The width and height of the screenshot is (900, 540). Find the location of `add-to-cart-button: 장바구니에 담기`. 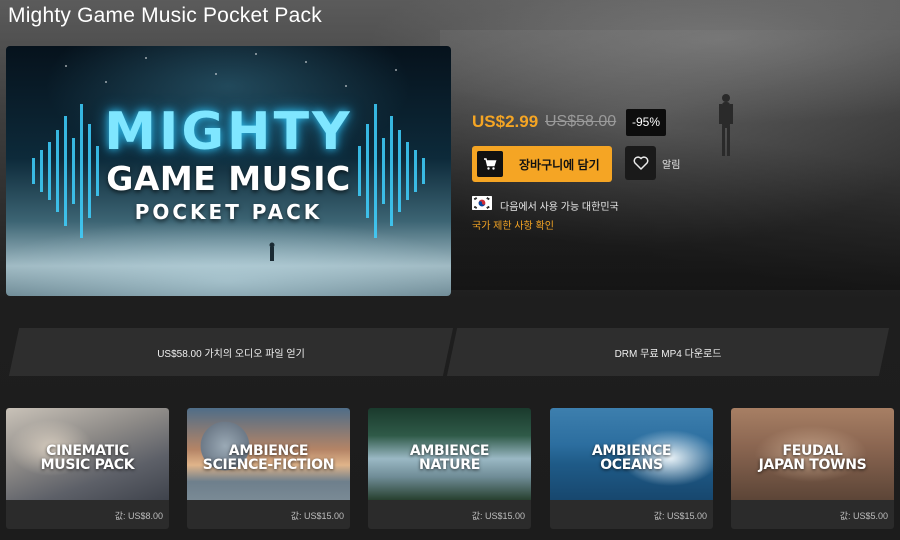

add-to-cart-button: 장바구니에 담기 is located at coordinates (542, 164).